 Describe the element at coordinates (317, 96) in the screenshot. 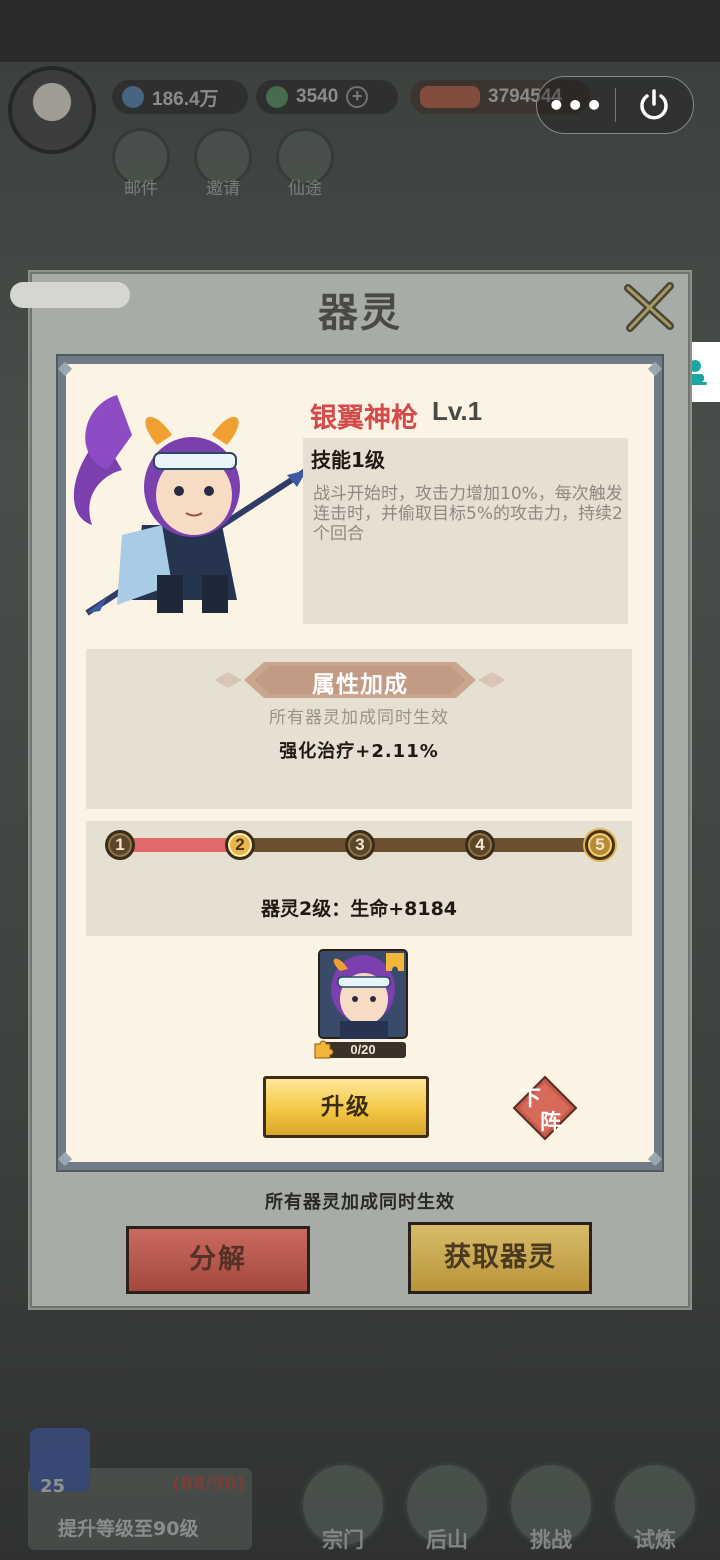

I see `jade-value: 3540` at that location.